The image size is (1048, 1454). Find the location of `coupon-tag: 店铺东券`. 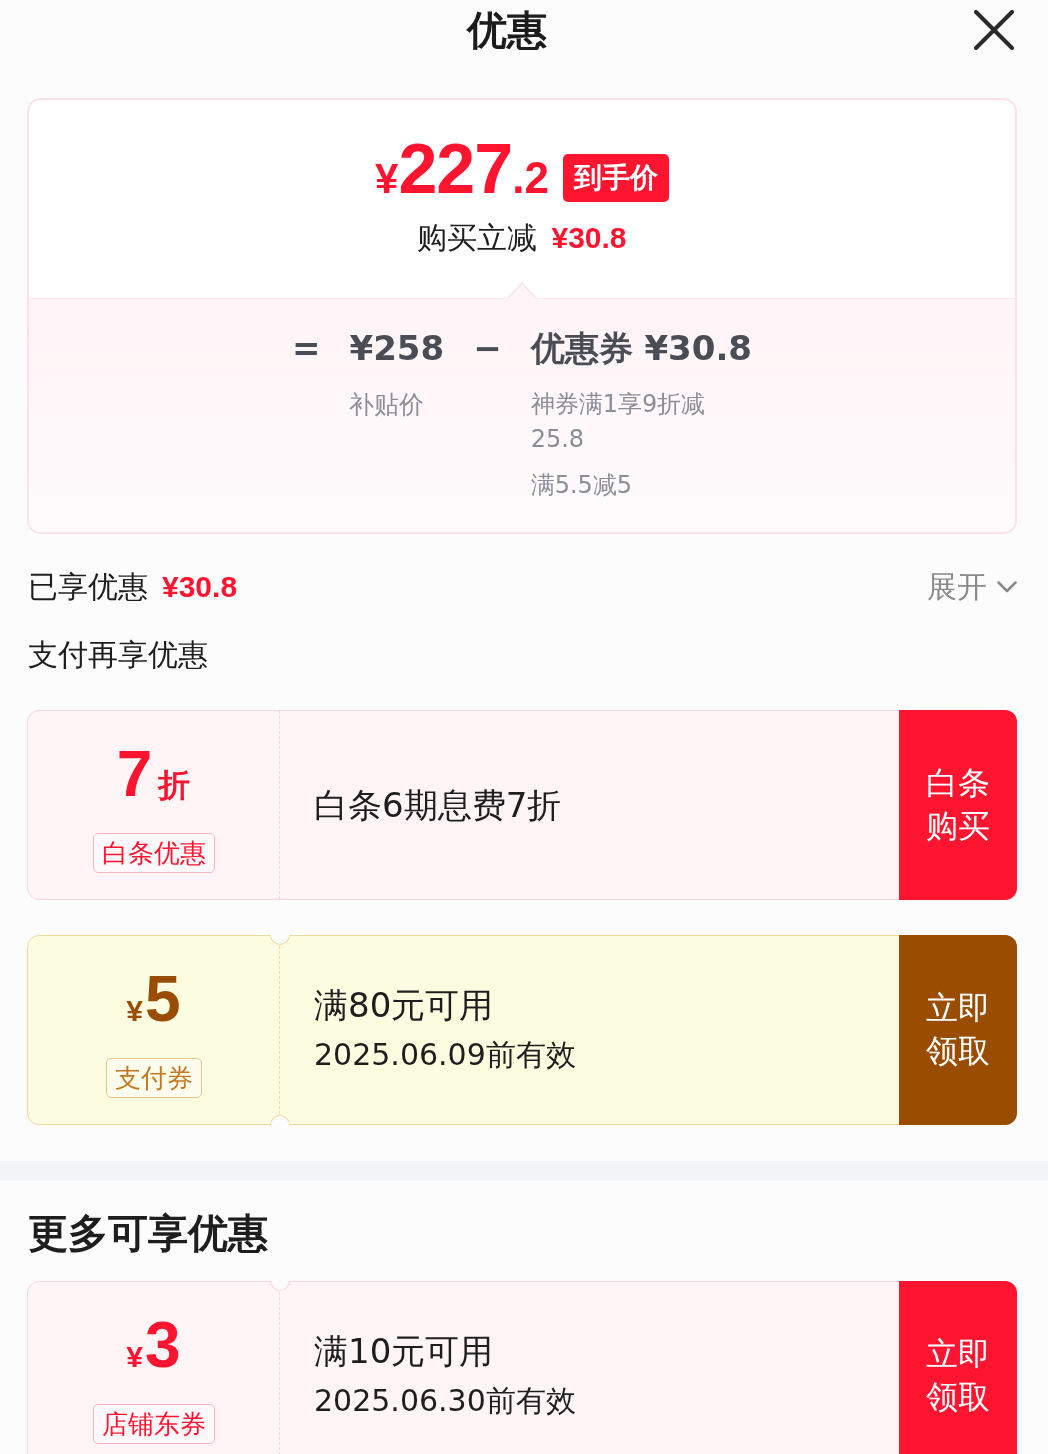

coupon-tag: 店铺东券 is located at coordinates (153, 1423).